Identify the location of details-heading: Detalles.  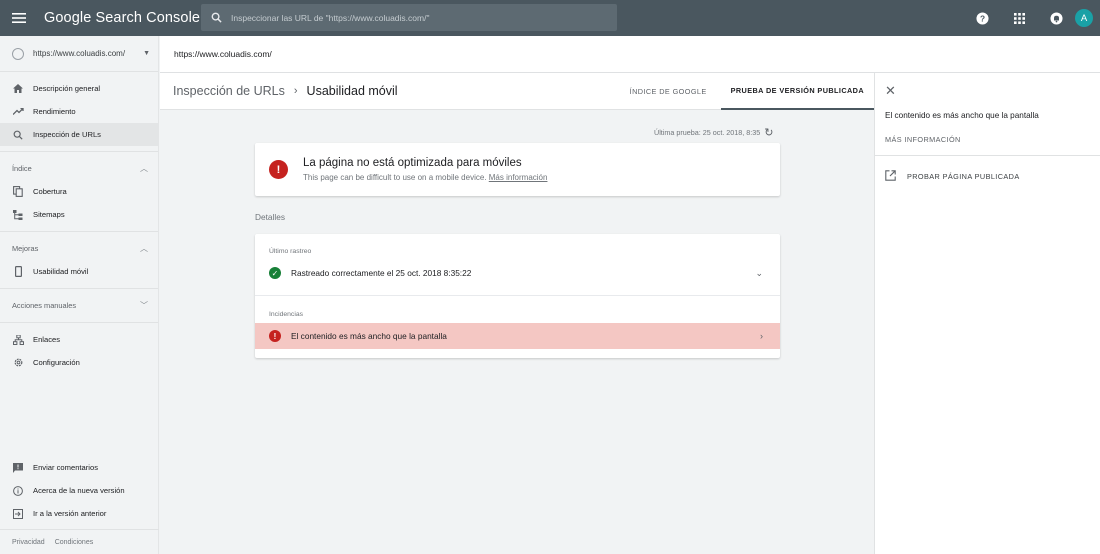
(270, 217).